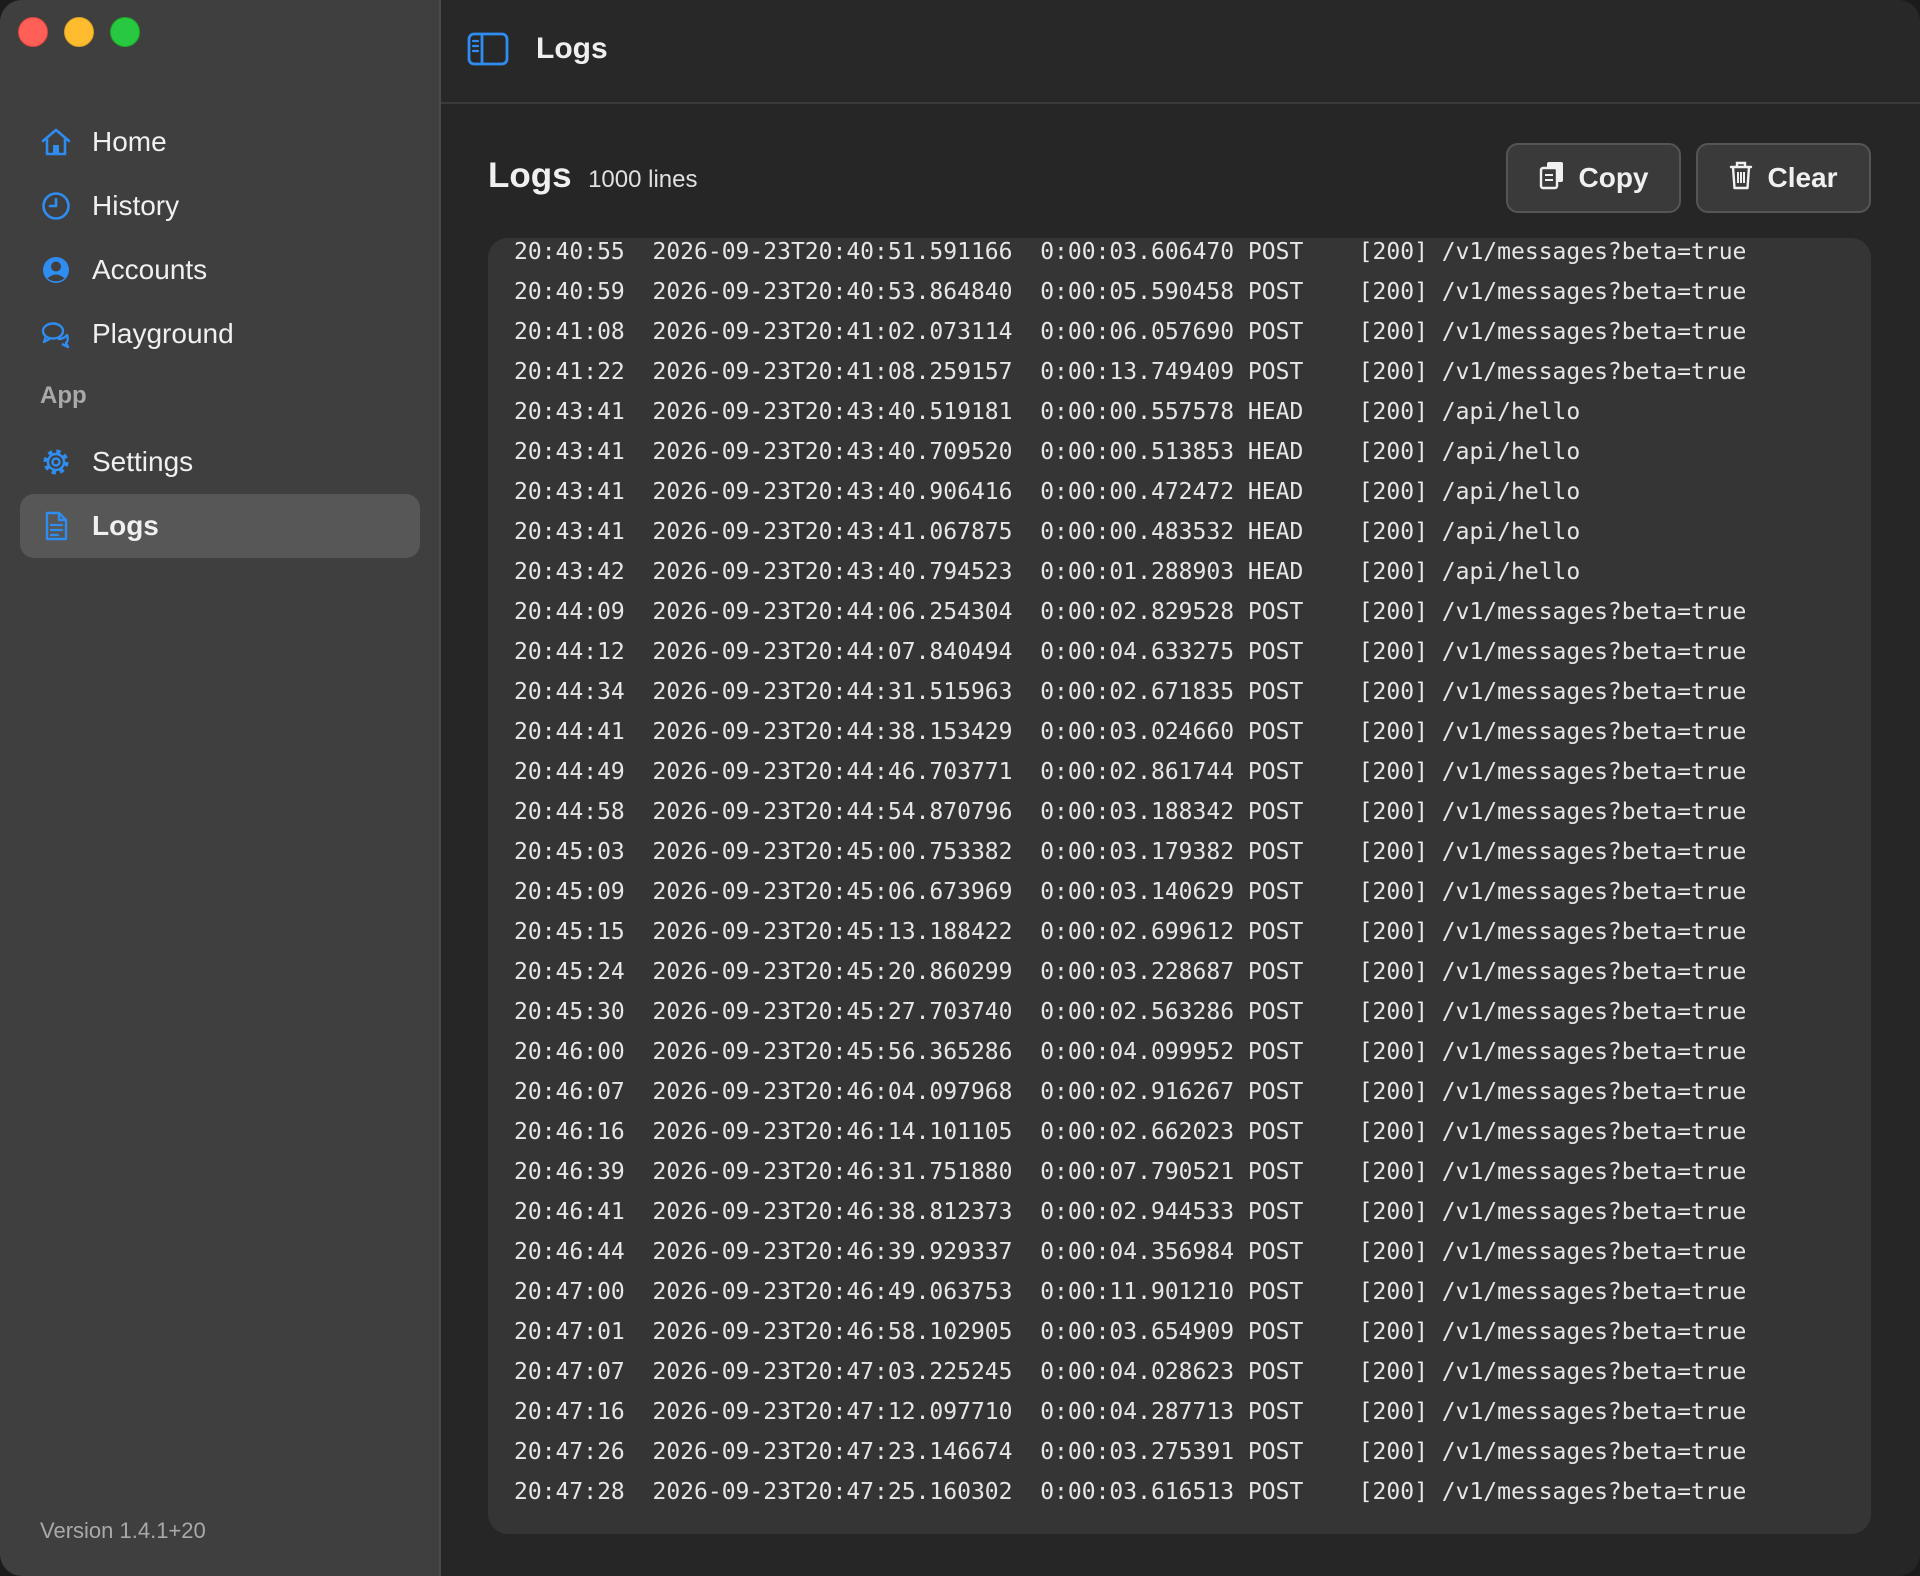 The height and width of the screenshot is (1576, 1920). I want to click on copy-button-label: Copy, so click(1613, 177).